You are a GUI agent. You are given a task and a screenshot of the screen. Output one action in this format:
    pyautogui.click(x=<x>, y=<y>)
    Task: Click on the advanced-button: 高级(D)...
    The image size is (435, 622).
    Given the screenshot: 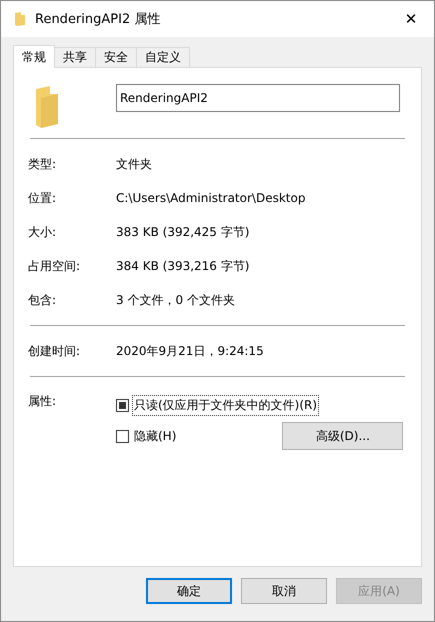 What is the action you would take?
    pyautogui.click(x=343, y=436)
    